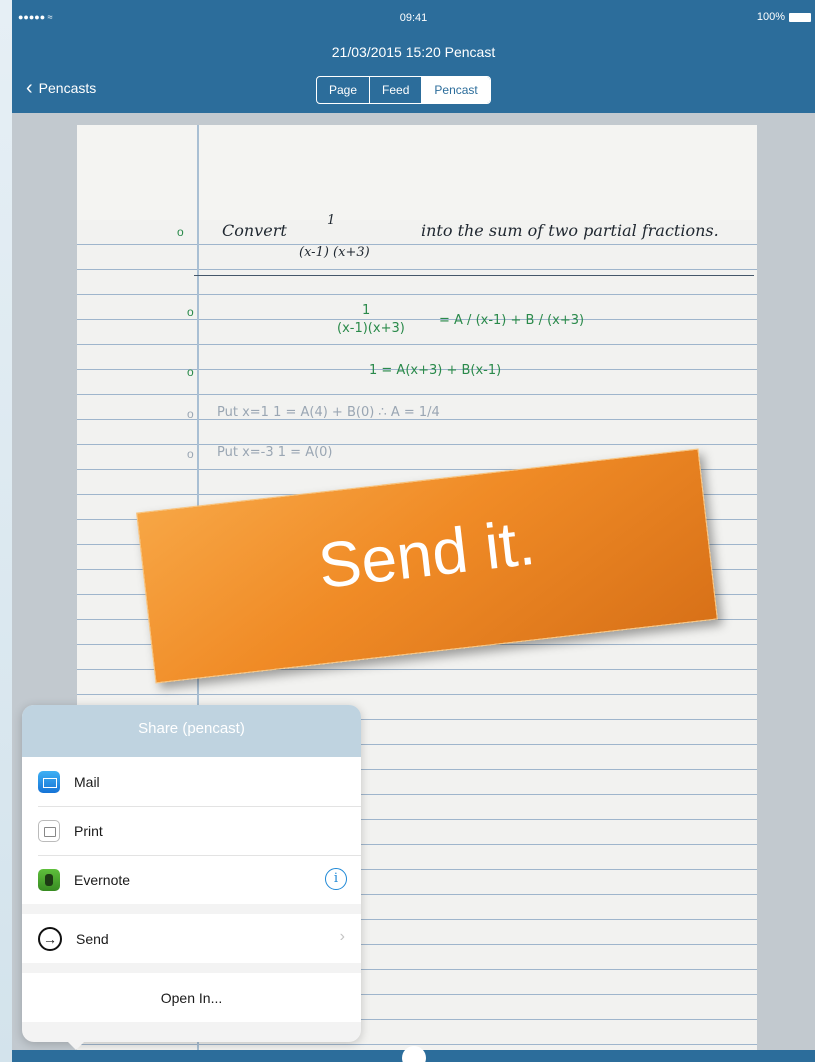 This screenshot has height=1062, width=815. Describe the element at coordinates (87, 781) in the screenshot. I see `share-mail-label: Mail` at that location.